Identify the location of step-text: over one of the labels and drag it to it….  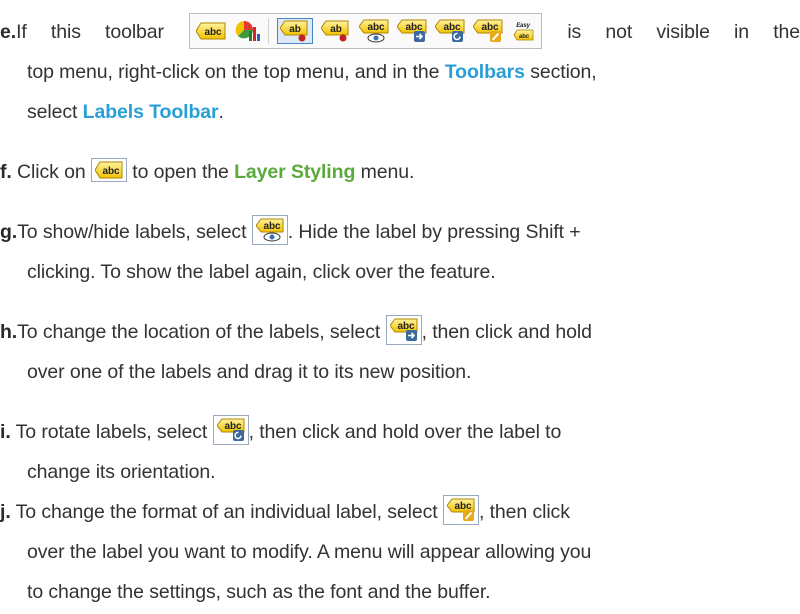
(249, 372).